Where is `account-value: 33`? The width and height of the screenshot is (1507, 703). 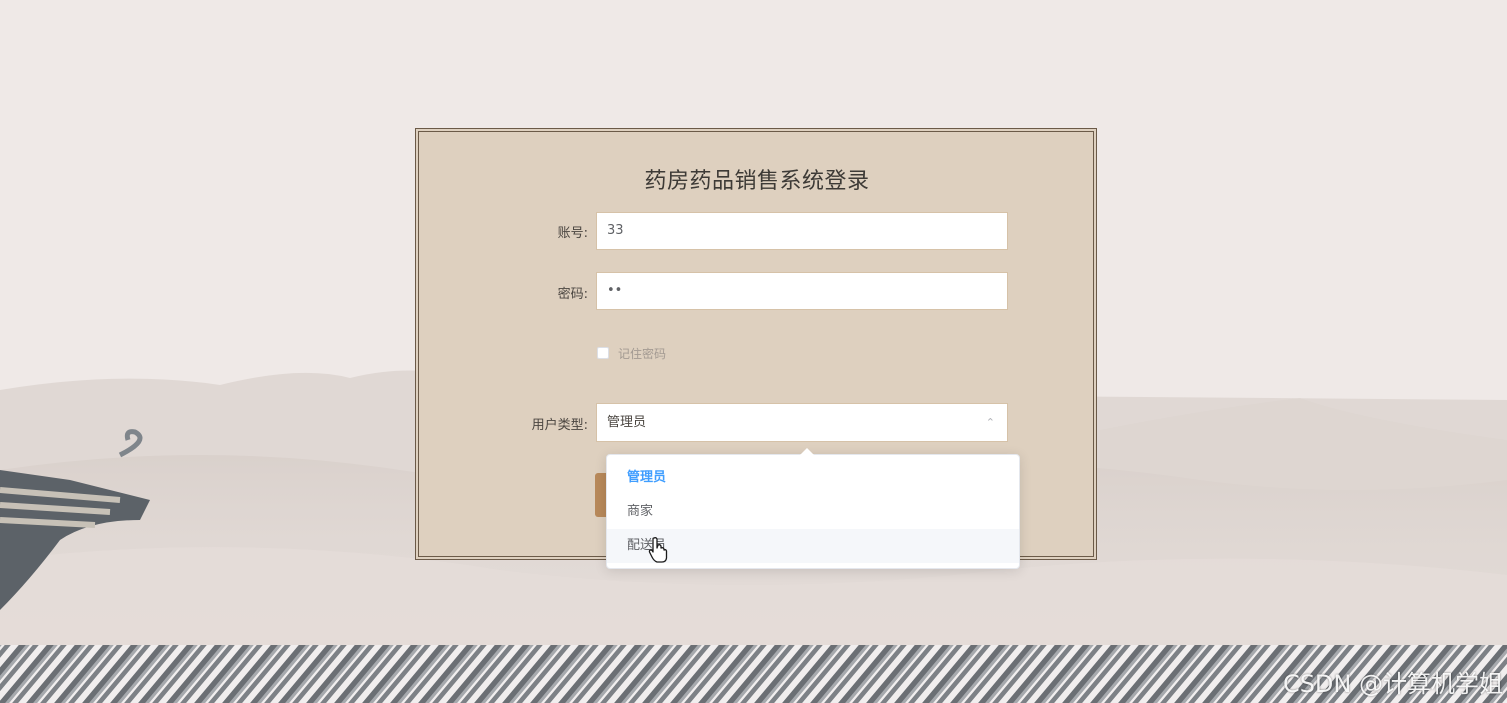
account-value: 33 is located at coordinates (615, 230).